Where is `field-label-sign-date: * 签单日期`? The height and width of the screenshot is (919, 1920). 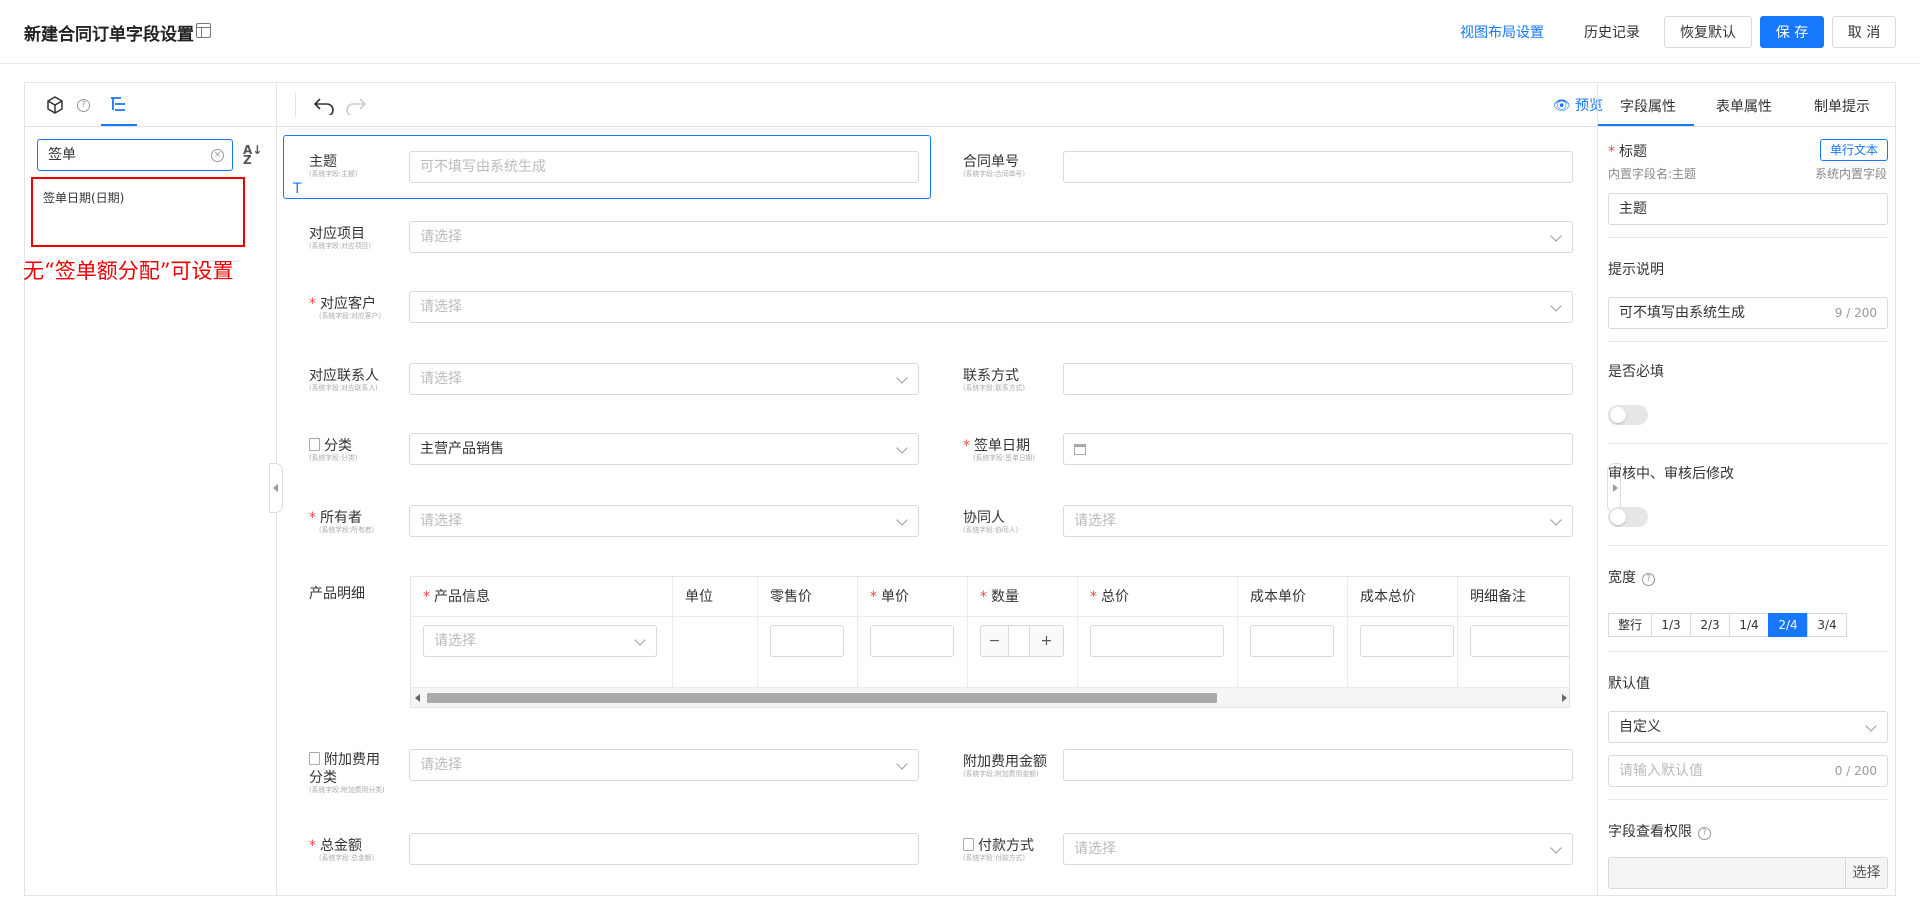
field-label-sign-date: * 签单日期 is located at coordinates (996, 445).